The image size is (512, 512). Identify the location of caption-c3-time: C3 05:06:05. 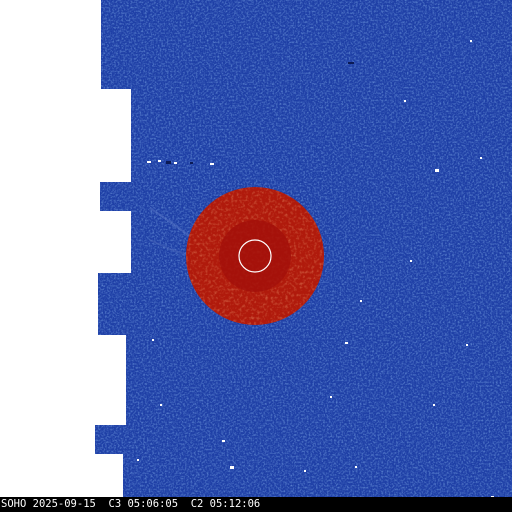
(143, 504).